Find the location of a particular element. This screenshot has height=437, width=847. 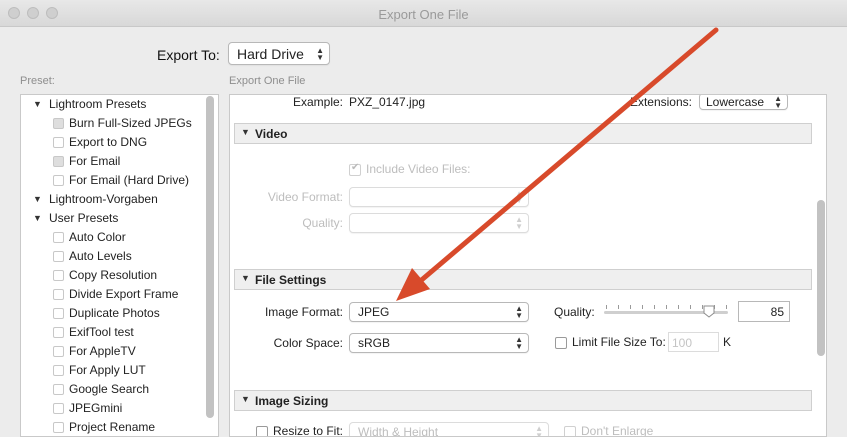

preset-item: JPEGmini is located at coordinates (114, 408).